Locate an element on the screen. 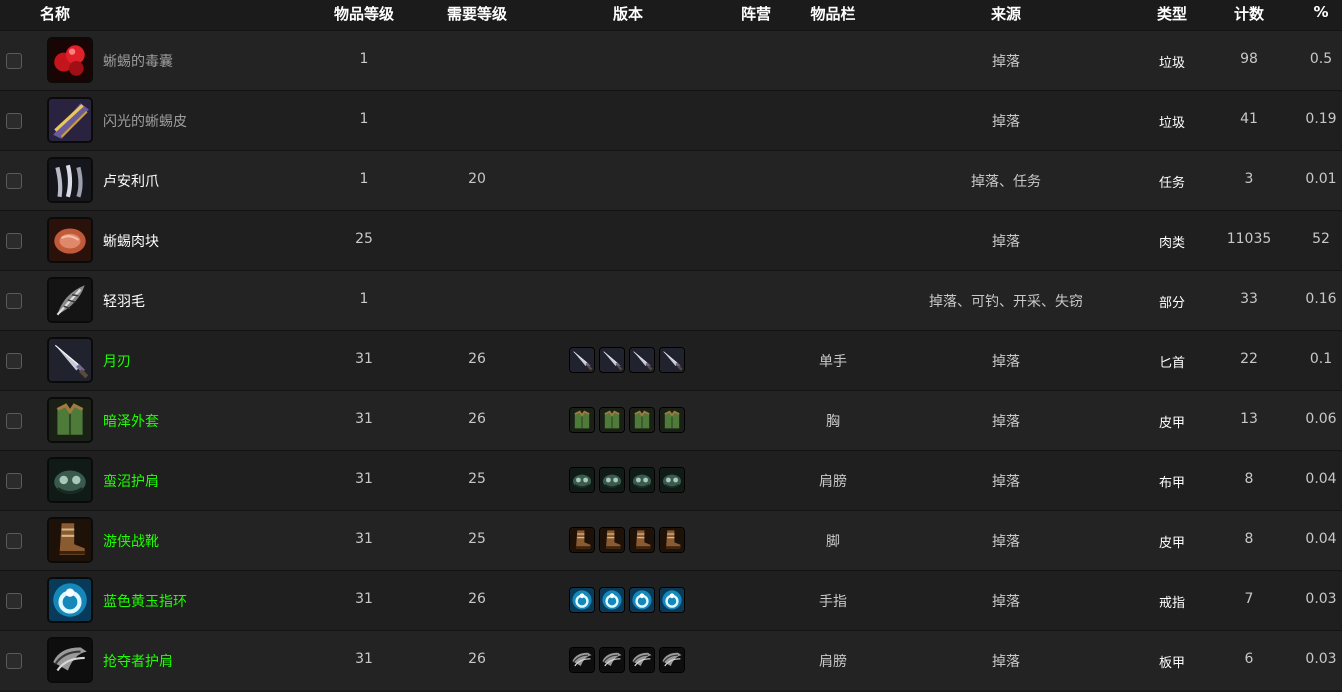  col-header-slot: 物品栏 is located at coordinates (832, 13).